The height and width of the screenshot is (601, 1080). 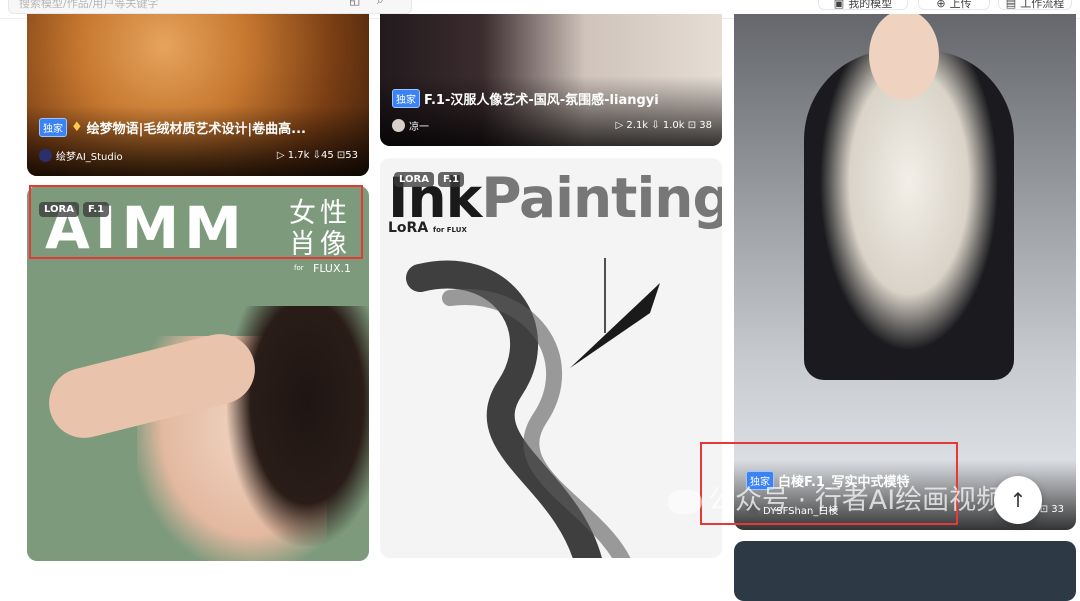 I want to click on camera-icon: ◱, so click(x=354, y=3).